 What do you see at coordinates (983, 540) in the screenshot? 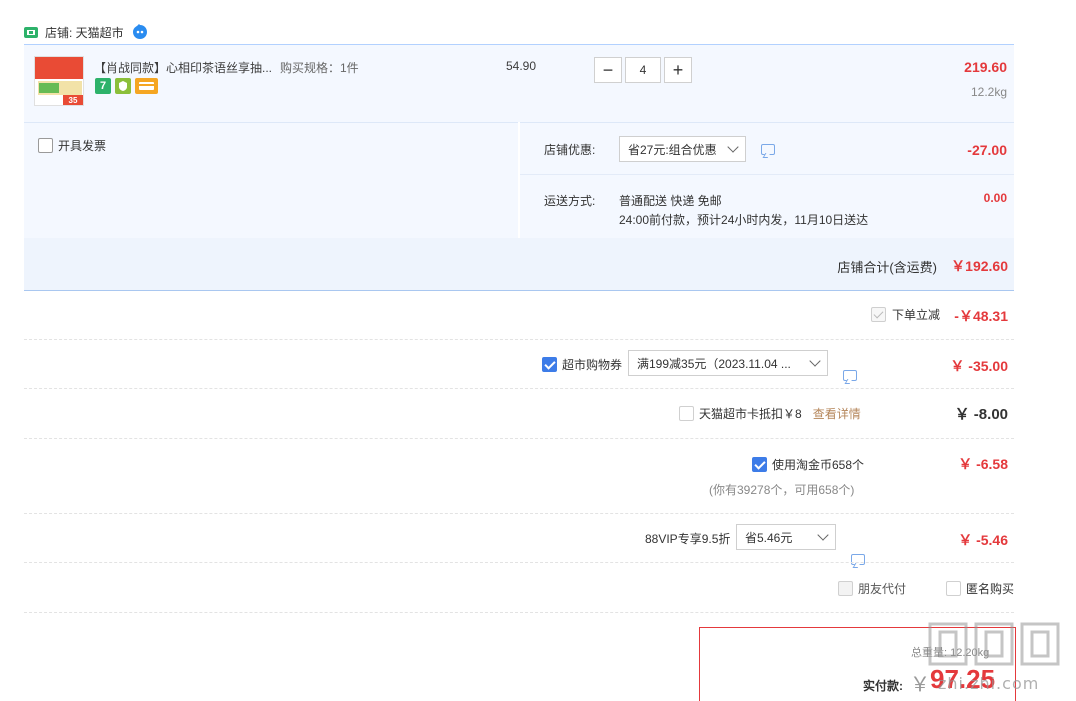
I see `vip-amount: ￥ -5.46` at bounding box center [983, 540].